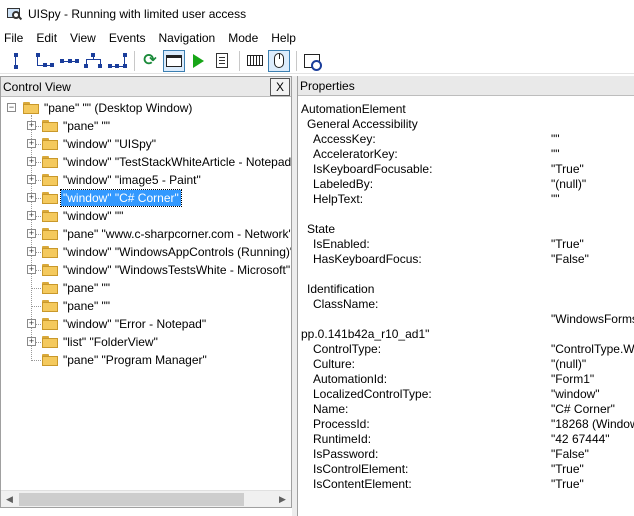  I want to click on focus-tracking-icon, so click(313, 62).